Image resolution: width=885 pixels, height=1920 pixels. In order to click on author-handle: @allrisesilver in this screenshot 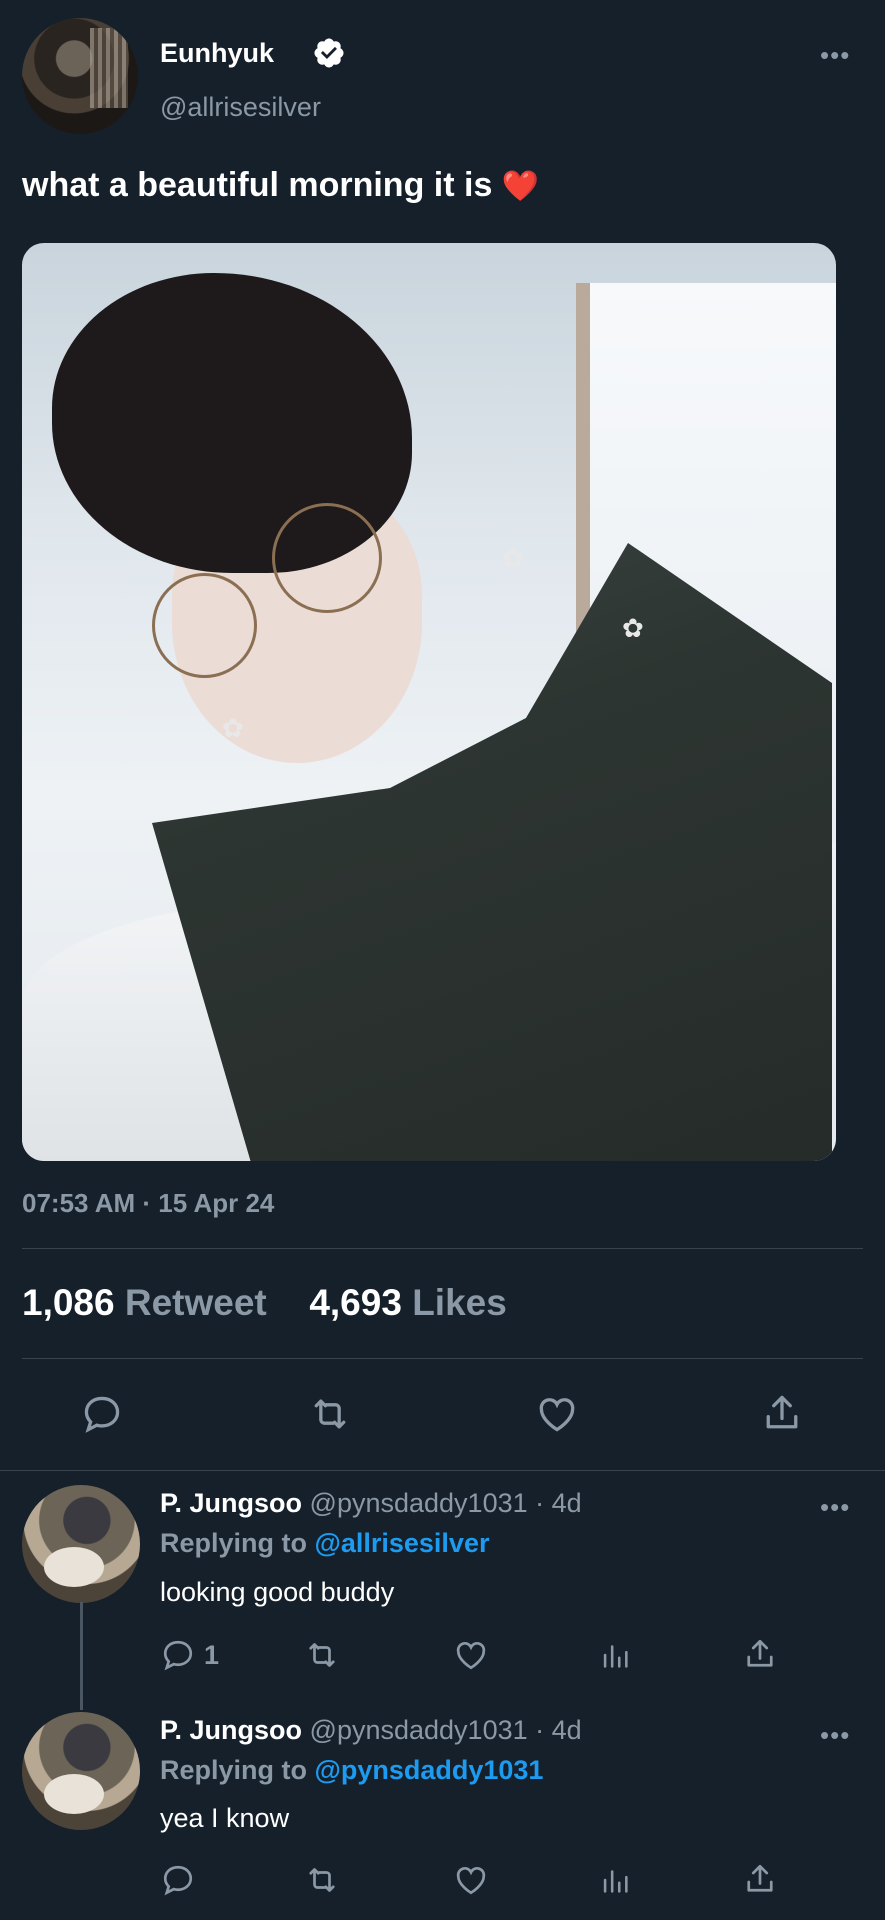, I will do `click(240, 107)`.